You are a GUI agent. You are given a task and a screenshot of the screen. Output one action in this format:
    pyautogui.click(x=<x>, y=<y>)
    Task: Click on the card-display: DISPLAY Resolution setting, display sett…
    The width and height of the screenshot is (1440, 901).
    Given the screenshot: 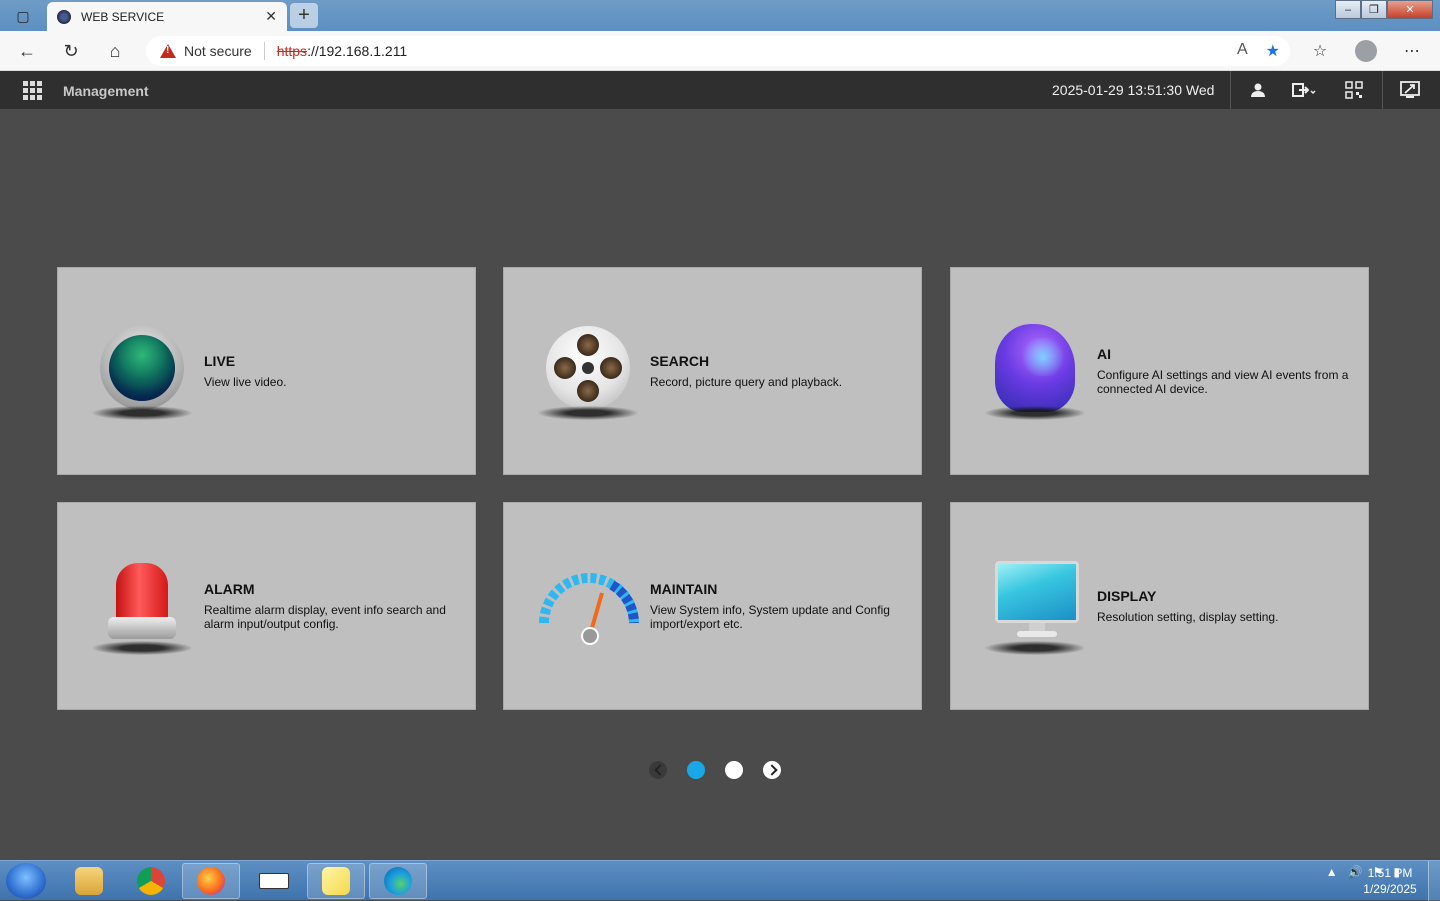 What is the action you would take?
    pyautogui.click(x=1159, y=606)
    